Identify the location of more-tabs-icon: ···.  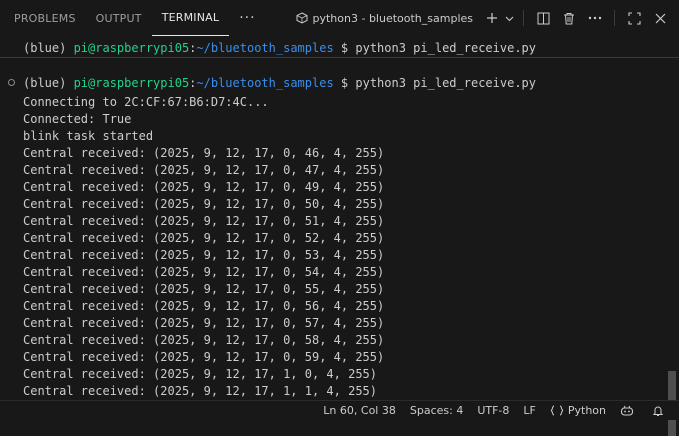
(247, 18).